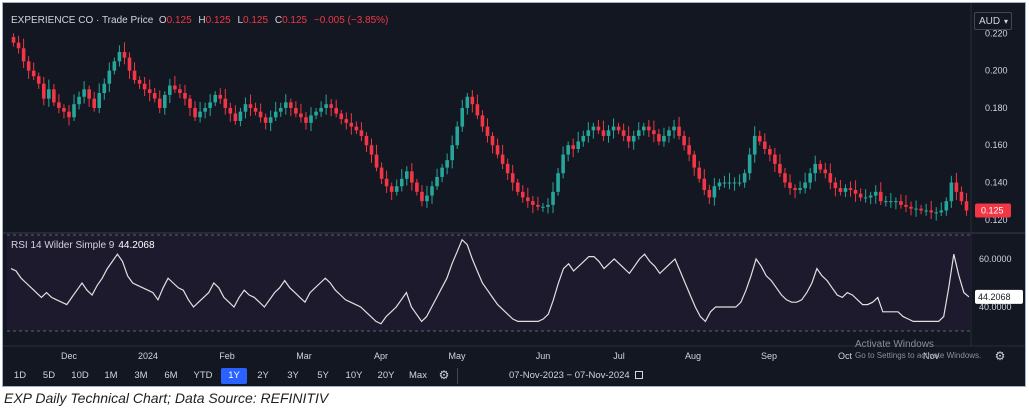 The width and height of the screenshot is (1029, 412). What do you see at coordinates (111, 376) in the screenshot?
I see `timeframe-1m: 1M` at bounding box center [111, 376].